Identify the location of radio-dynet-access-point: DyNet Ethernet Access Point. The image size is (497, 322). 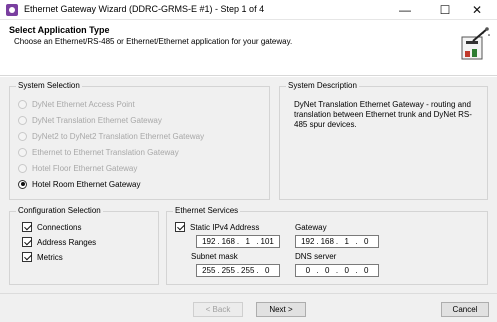
(76, 104).